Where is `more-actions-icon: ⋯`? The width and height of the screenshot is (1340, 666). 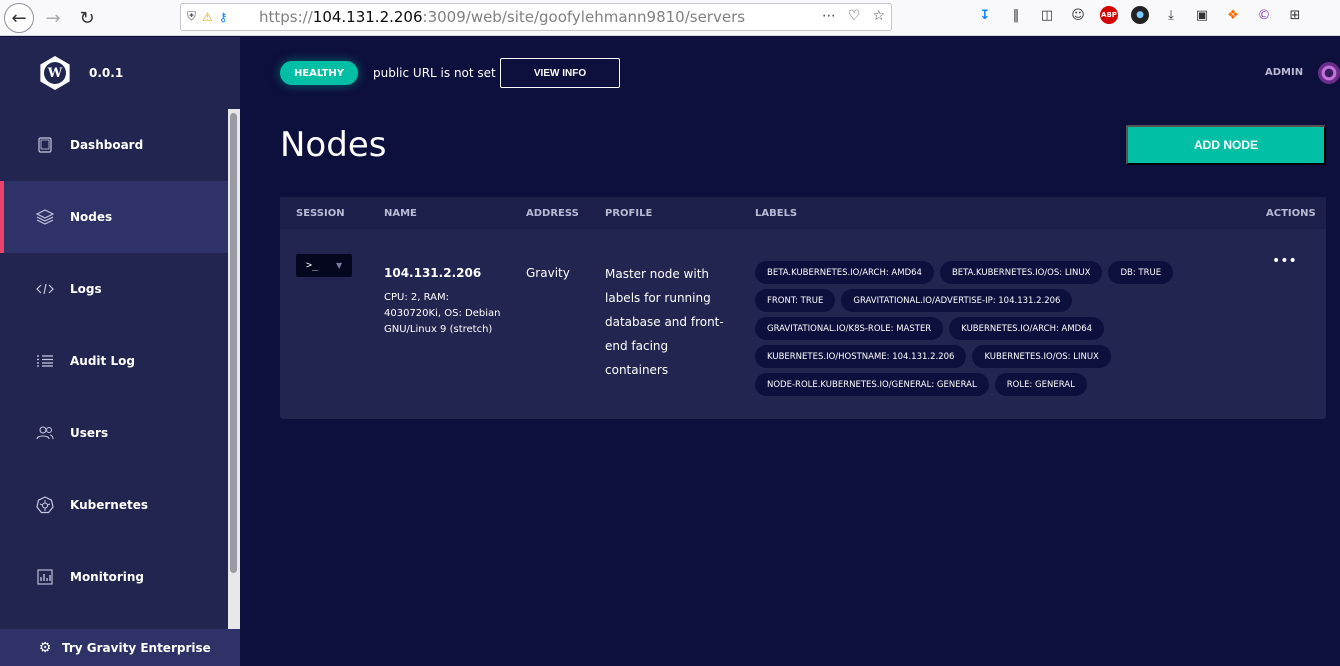 more-actions-icon: ⋯ is located at coordinates (829, 16).